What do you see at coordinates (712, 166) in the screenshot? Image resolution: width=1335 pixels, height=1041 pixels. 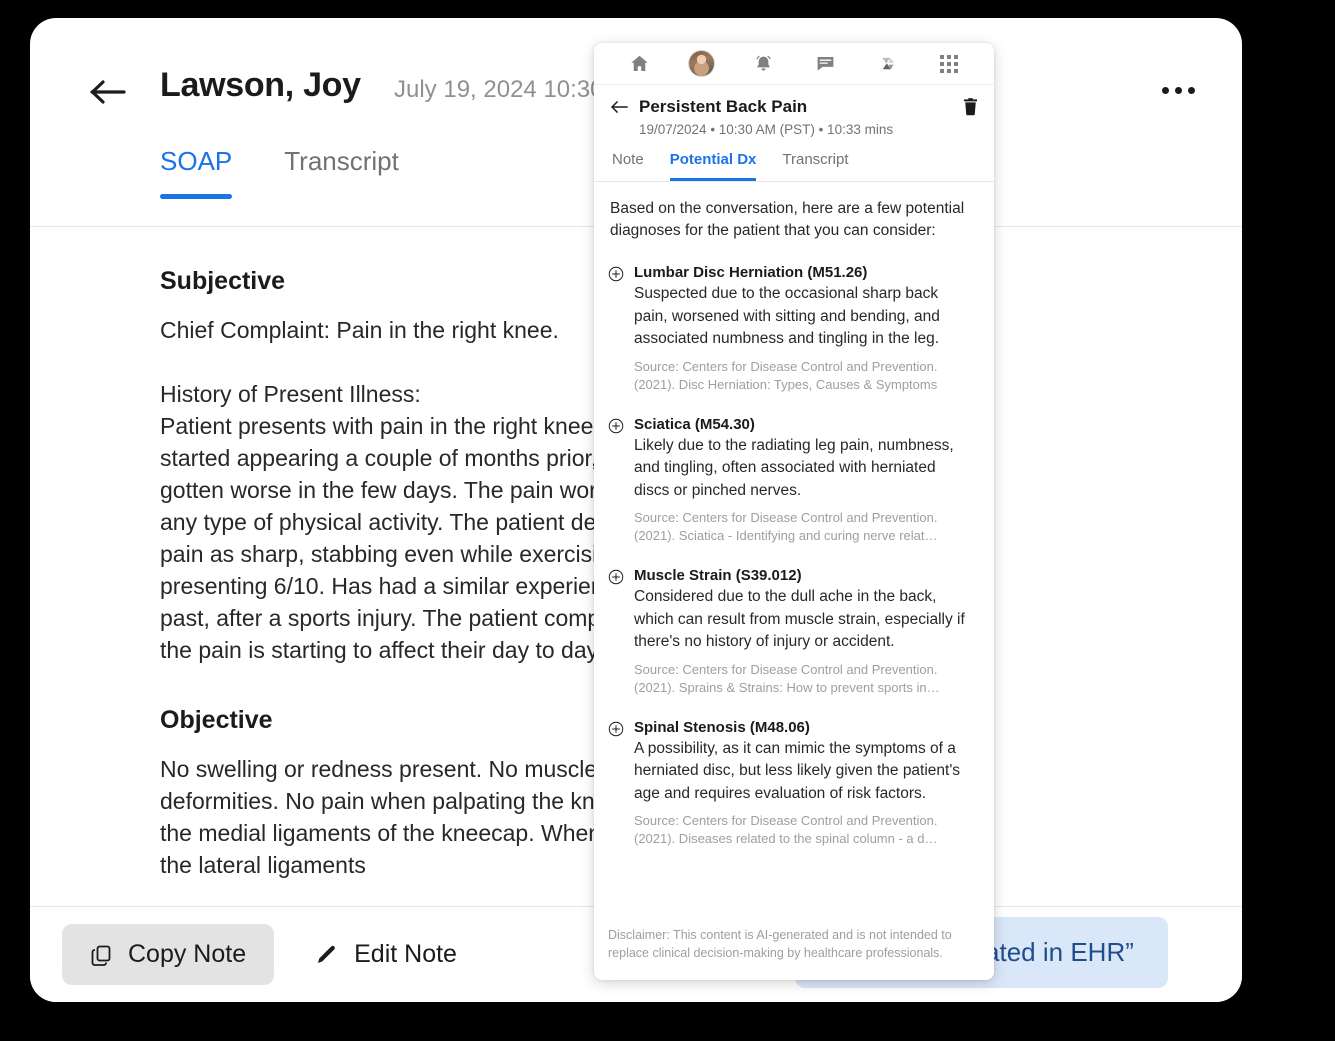 I see `panel-tab-potential-dx: Potential Dx` at bounding box center [712, 166].